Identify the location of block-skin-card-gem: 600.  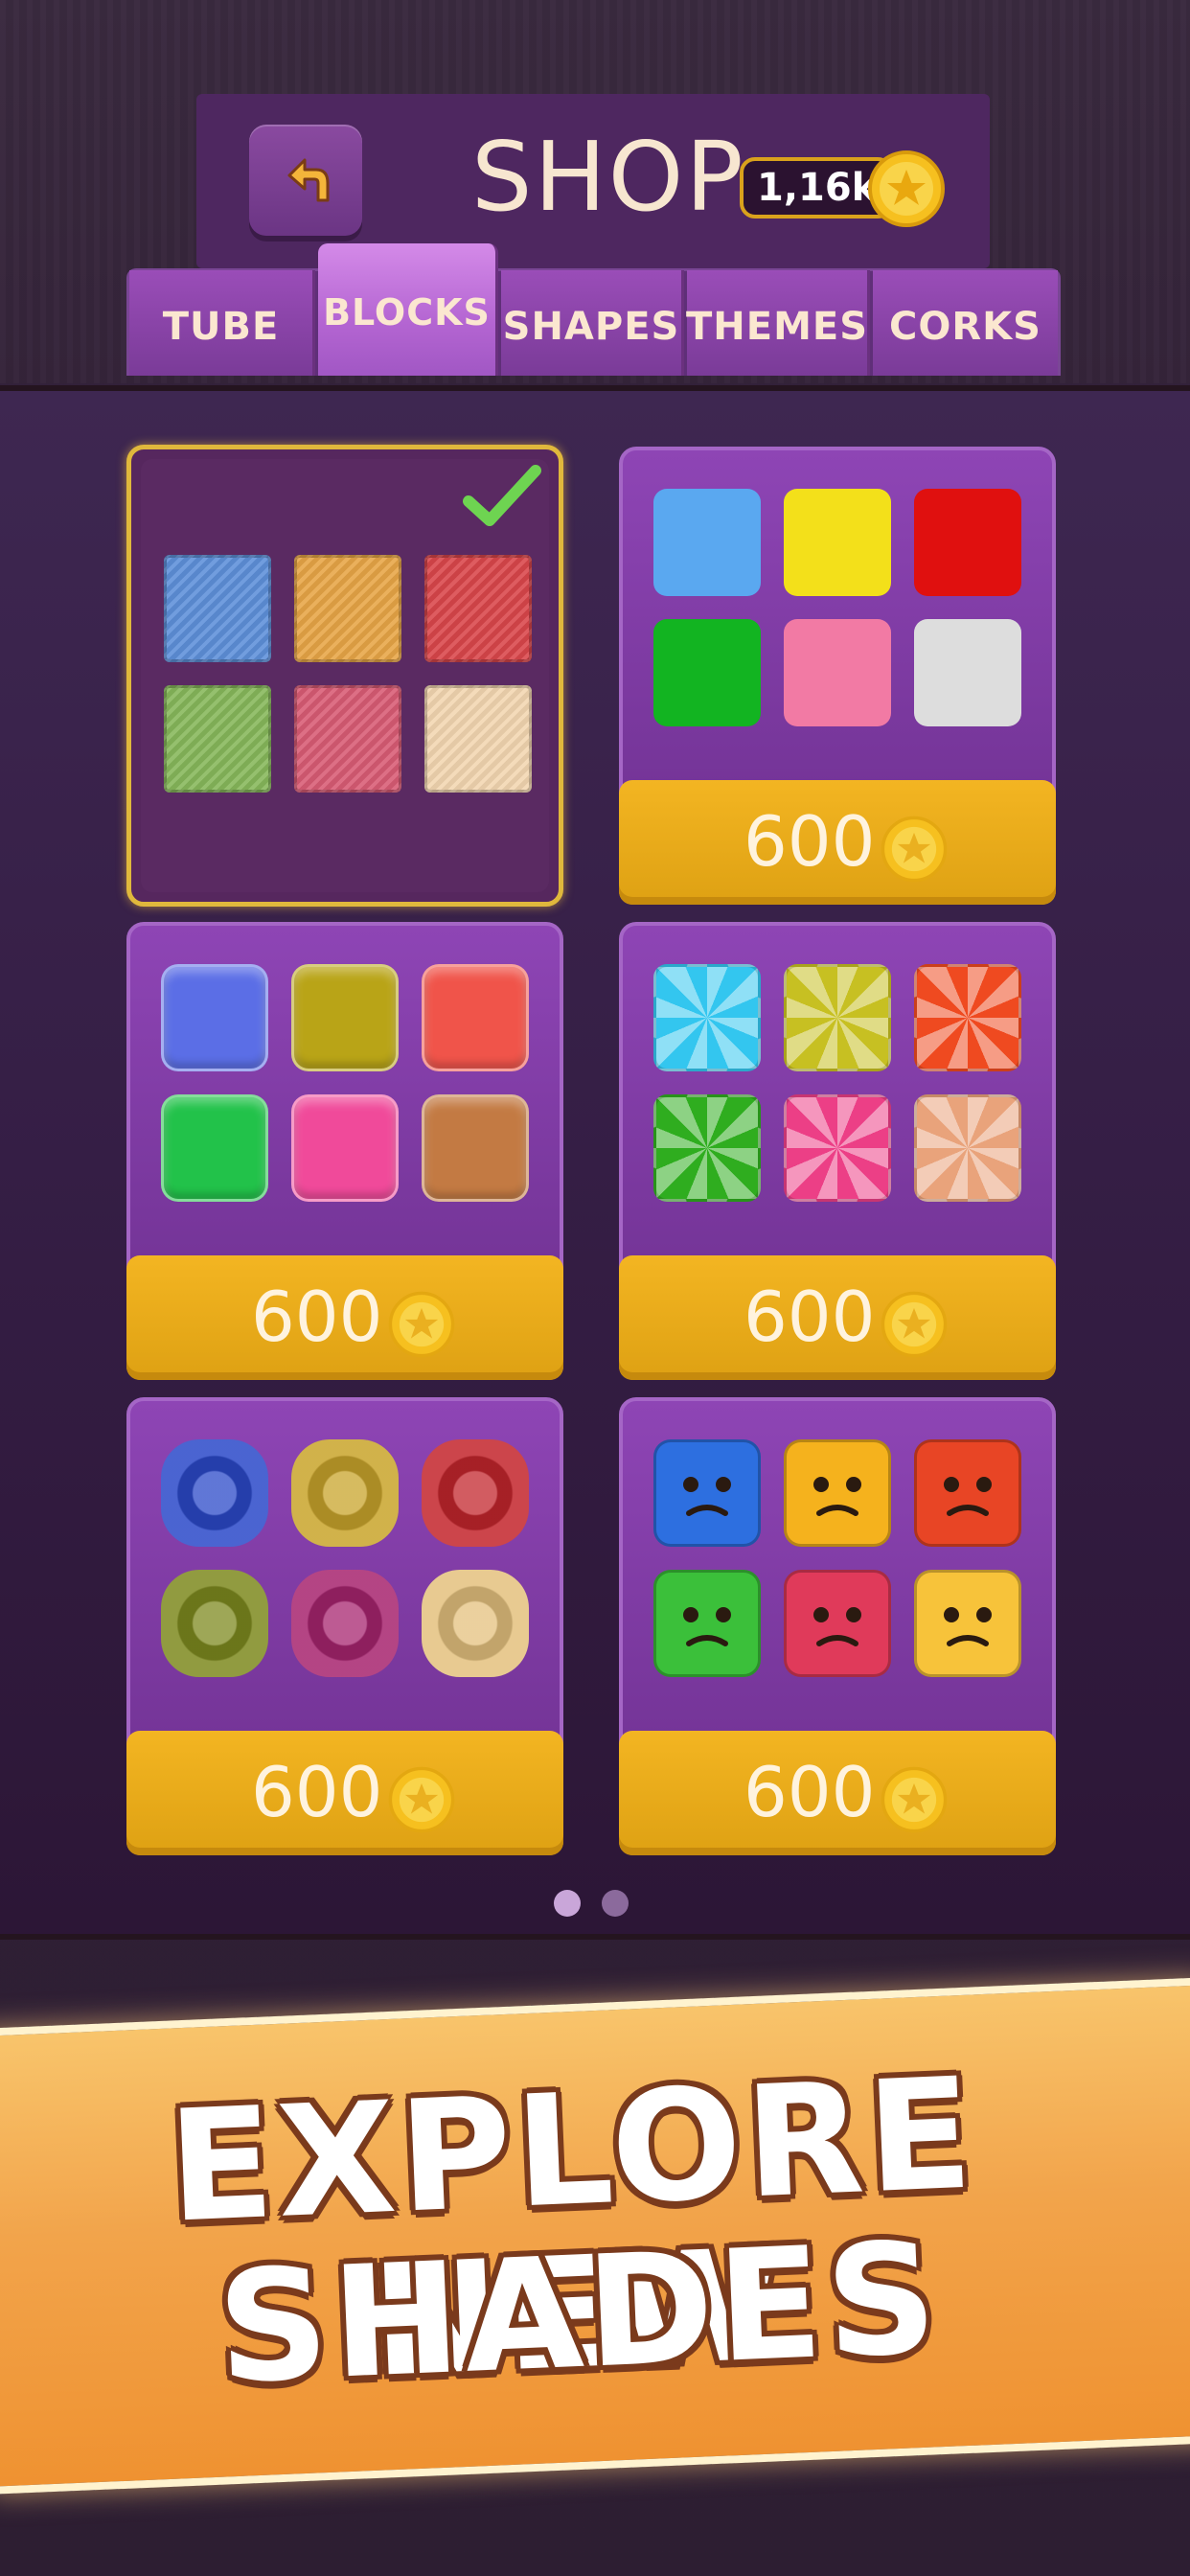
(344, 1626).